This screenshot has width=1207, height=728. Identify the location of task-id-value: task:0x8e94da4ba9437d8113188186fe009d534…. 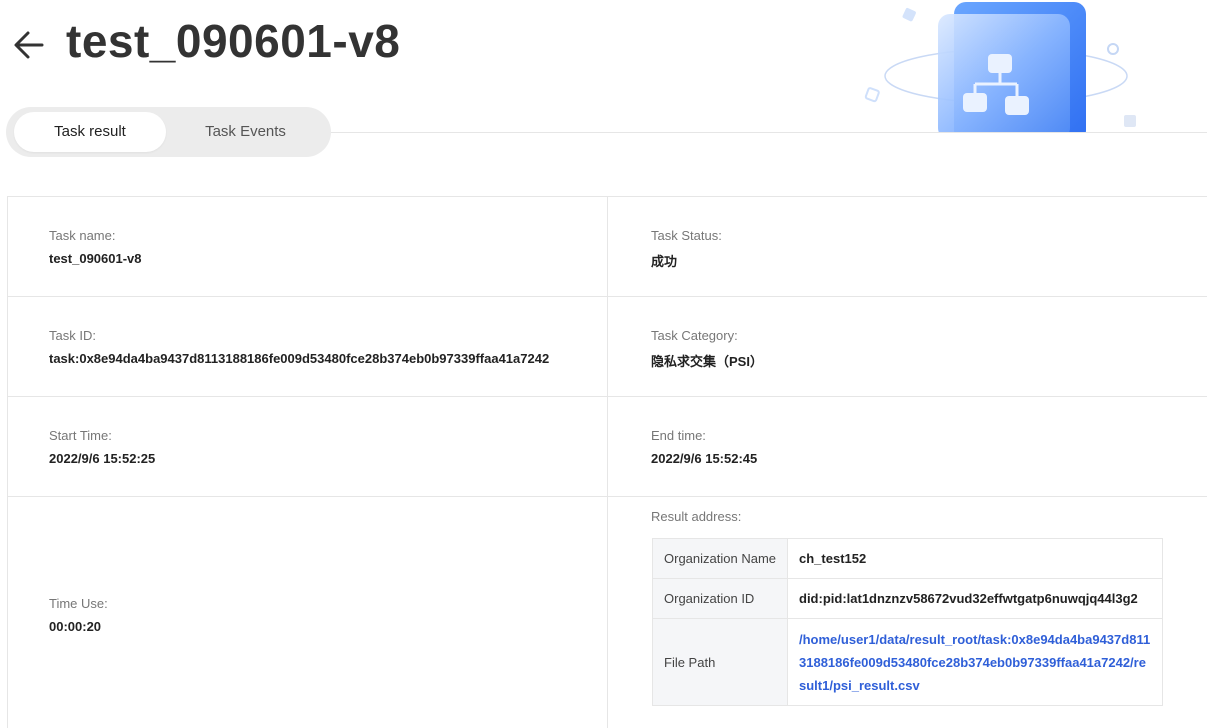
(299, 358).